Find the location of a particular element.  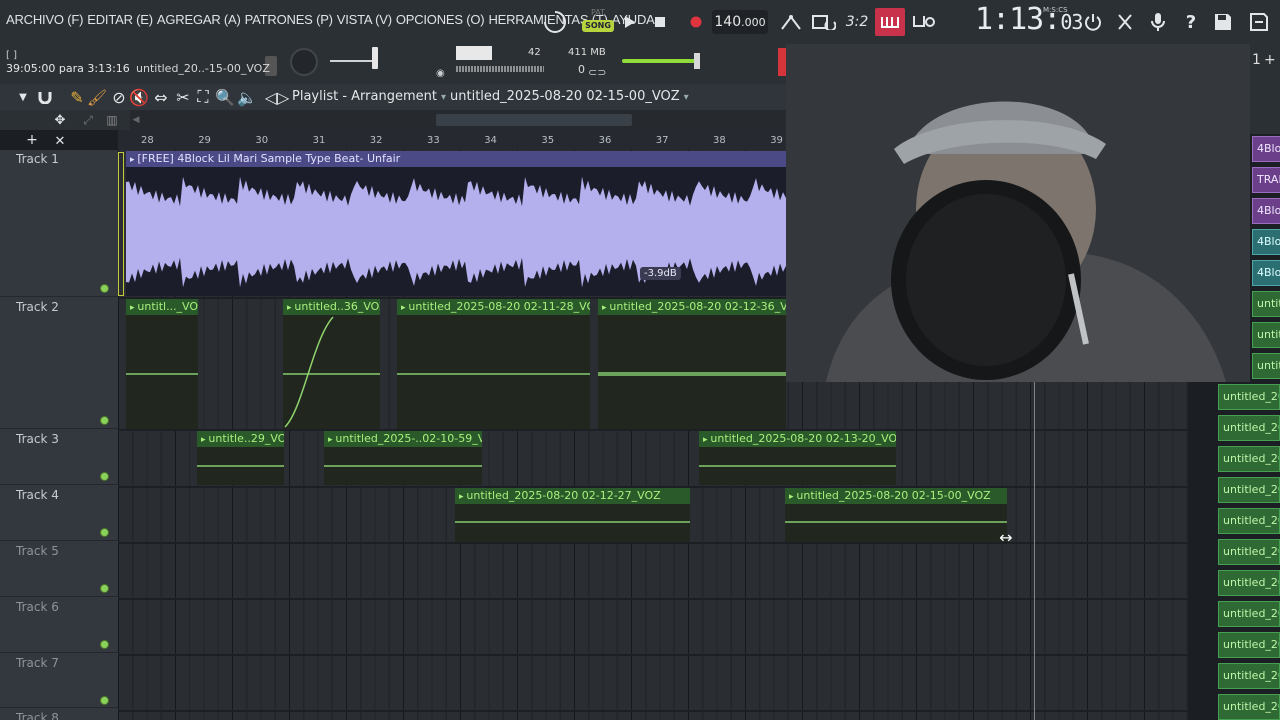

track-separator is located at coordinates (59, 428).